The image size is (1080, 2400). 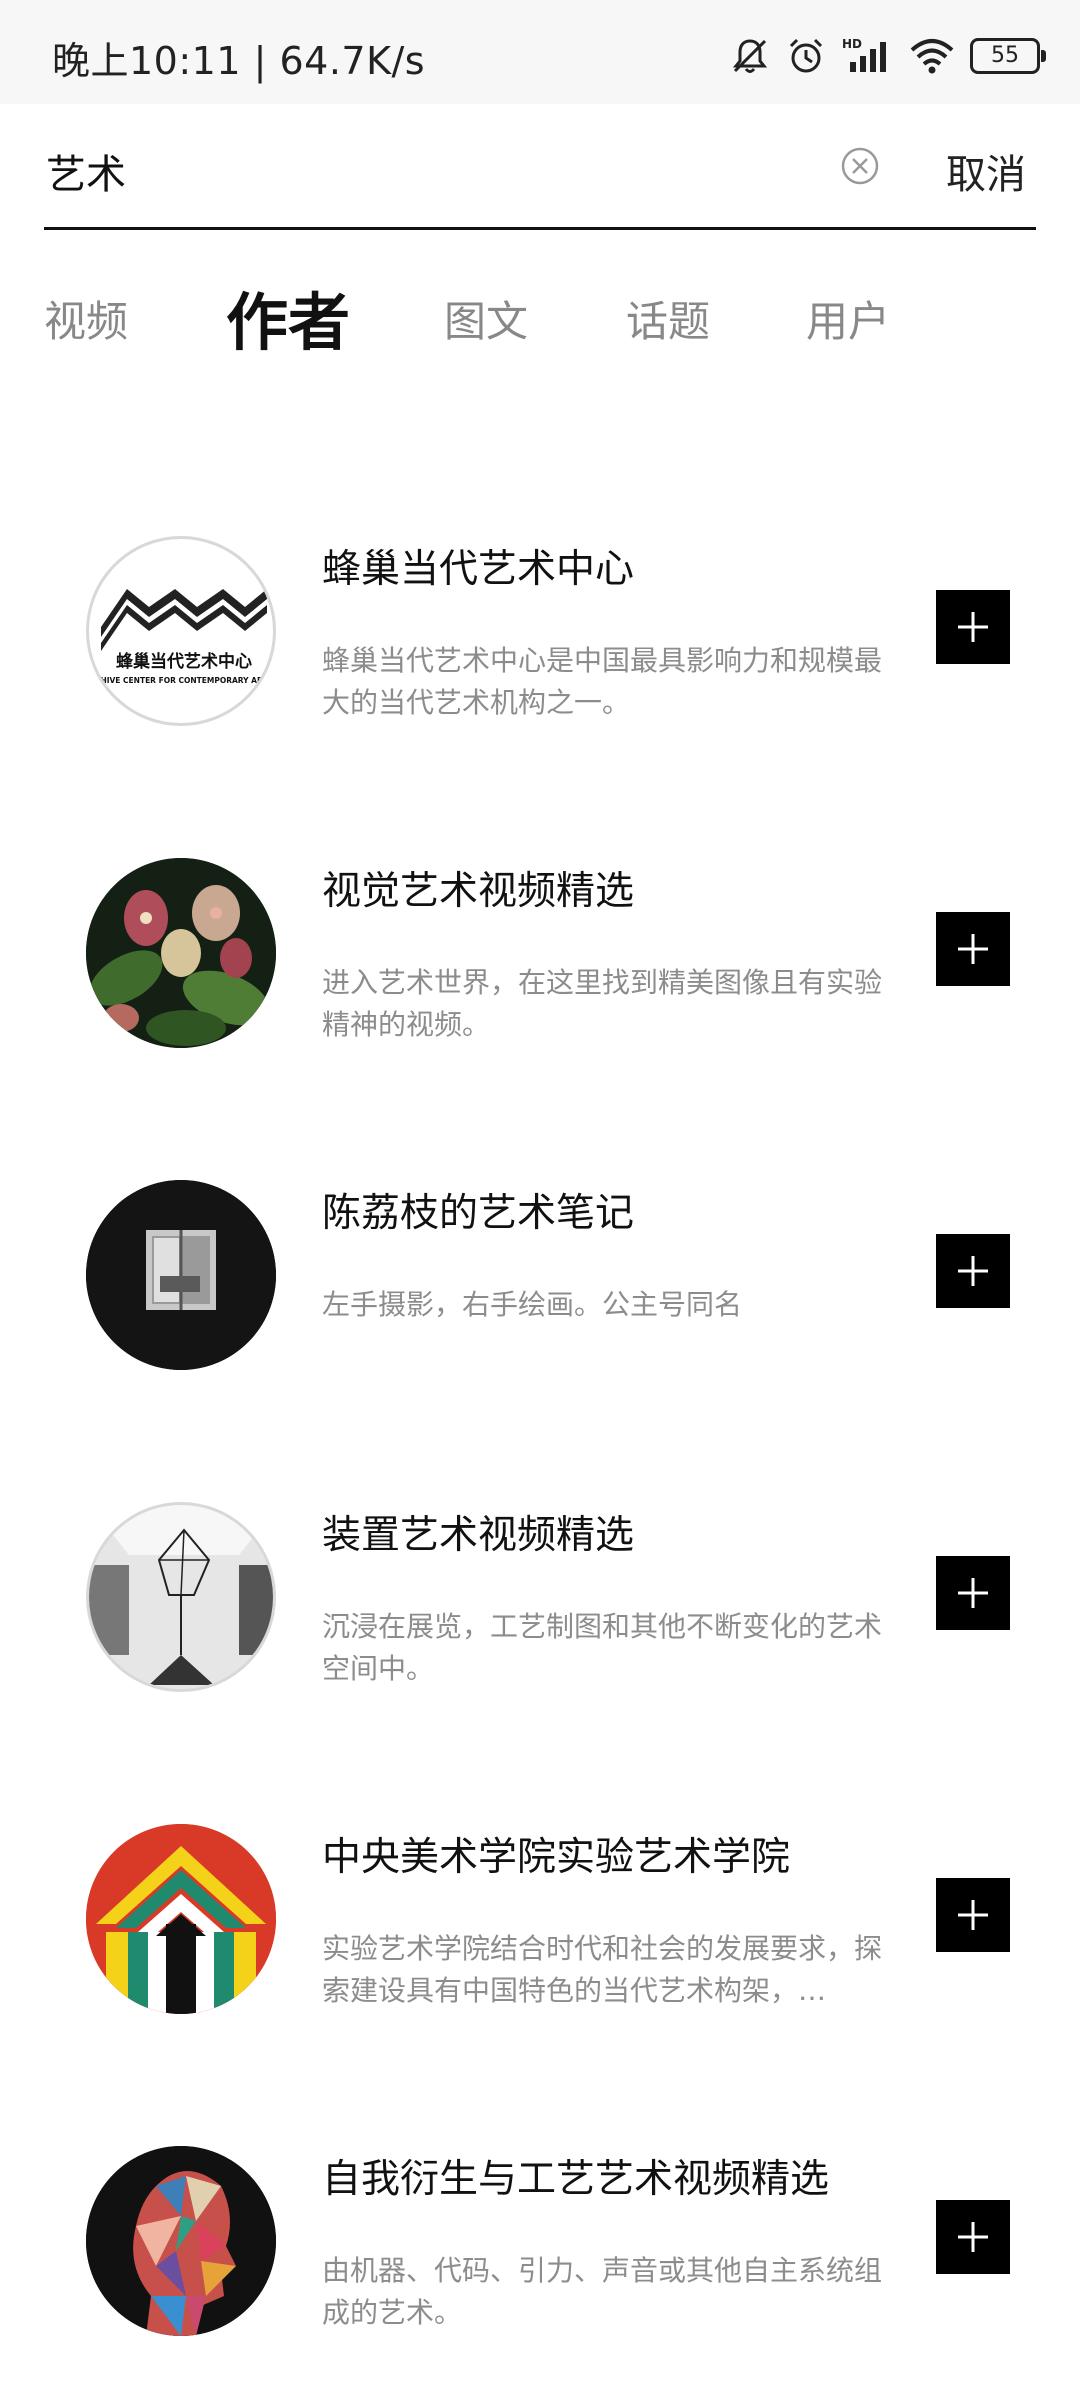 What do you see at coordinates (1008, 56) in the screenshot?
I see `battery-icon: 55` at bounding box center [1008, 56].